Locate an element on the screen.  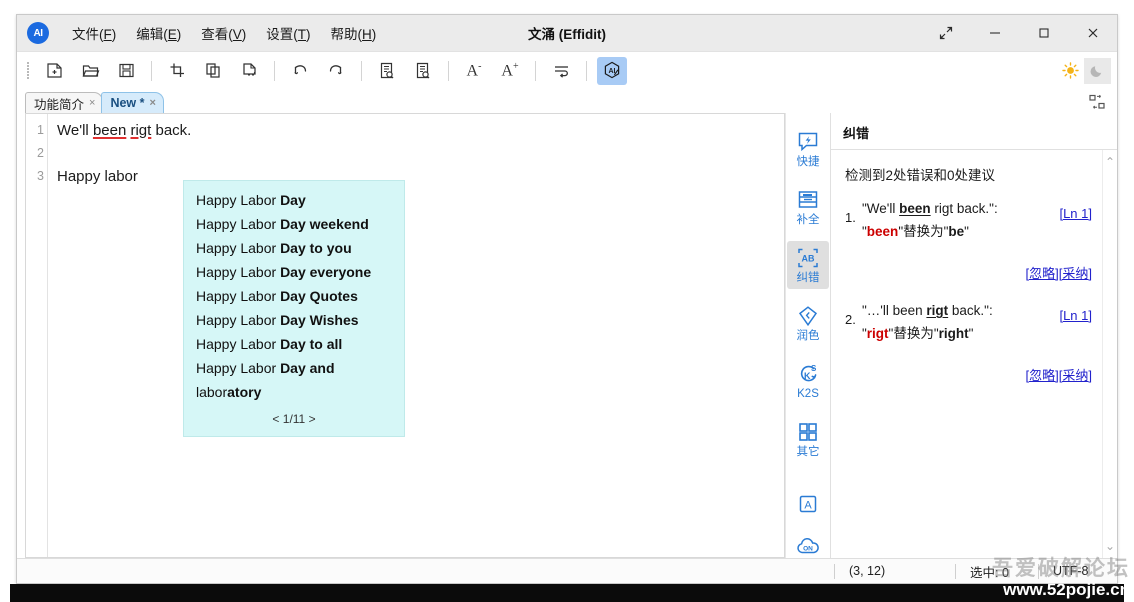
autocomplete-item: Happy Labor Day Quotes is located at coordinates (294, 296).